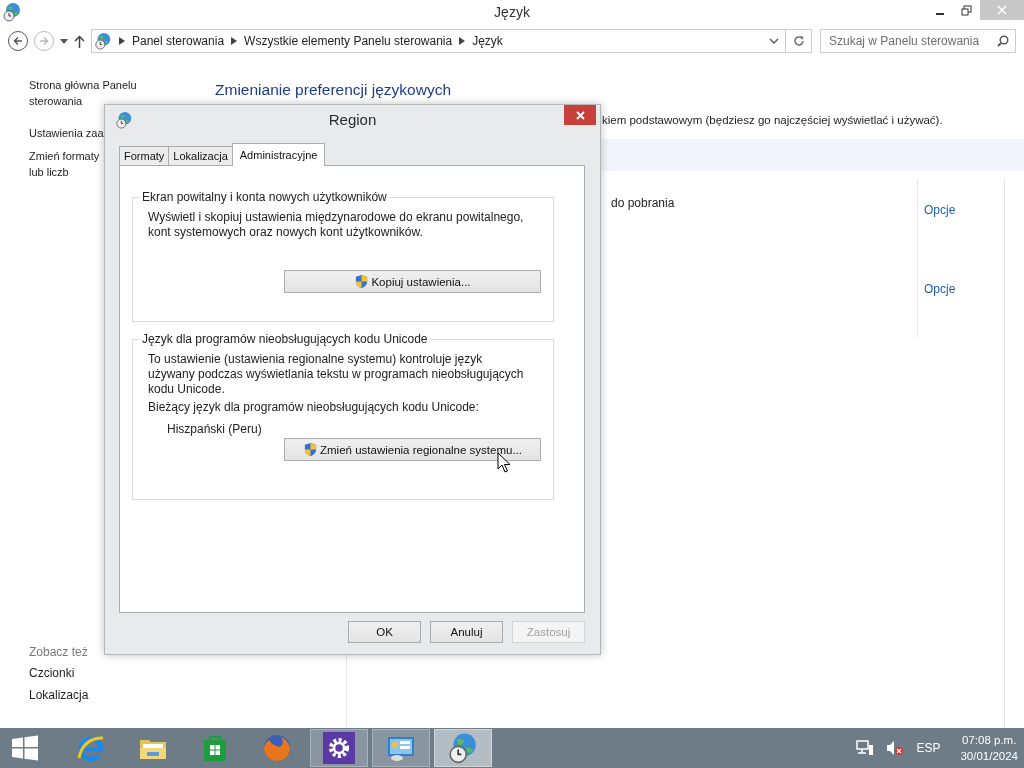 The image size is (1024, 768). Describe the element at coordinates (333, 90) in the screenshot. I see `page-heading: Zmienianie preferencji językowych` at that location.